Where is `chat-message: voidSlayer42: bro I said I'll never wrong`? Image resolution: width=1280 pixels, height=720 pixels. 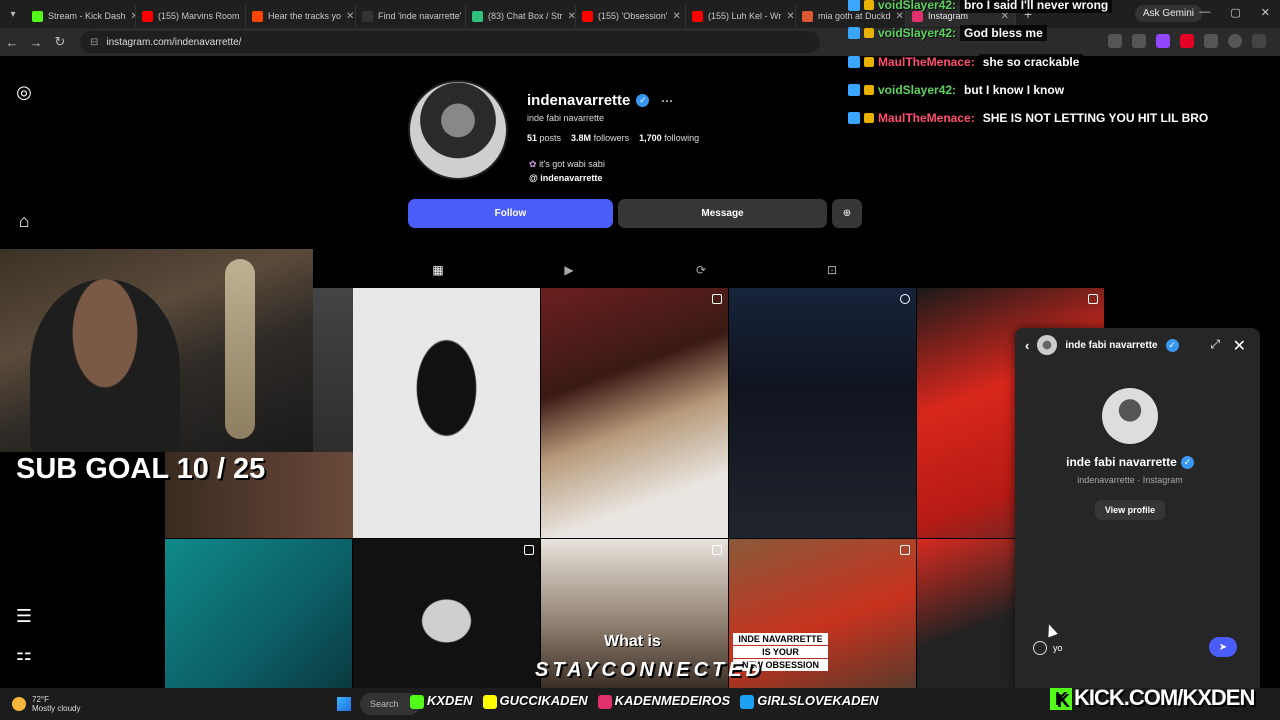
chat-message: voidSlayer42: bro I said I'll never wrong is located at coordinates (980, 6).